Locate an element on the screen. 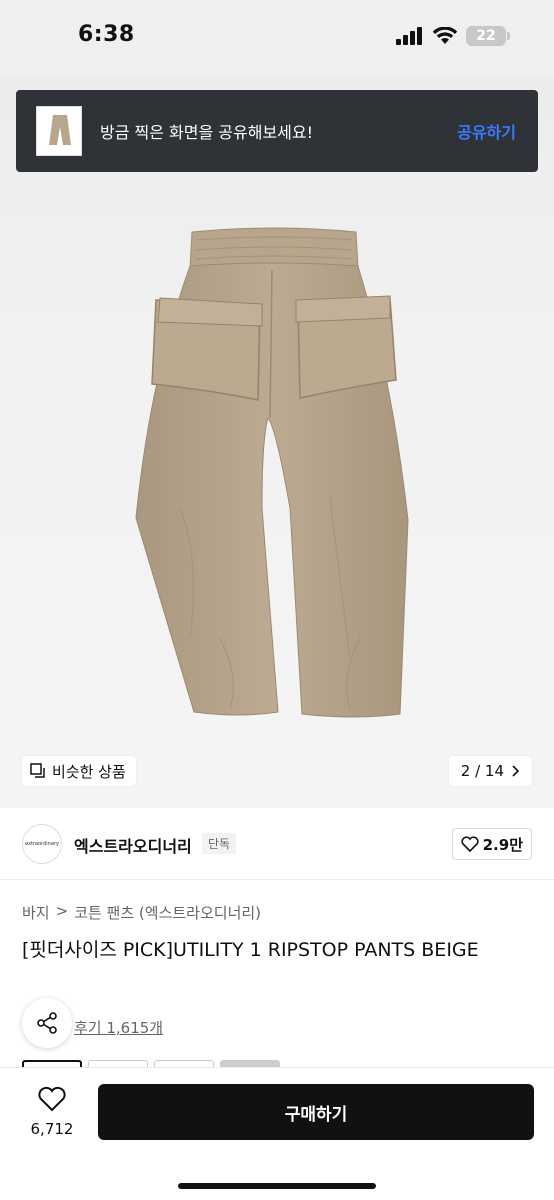 The height and width of the screenshot is (1200, 554). exclusive-badge: 단독 is located at coordinates (219, 843).